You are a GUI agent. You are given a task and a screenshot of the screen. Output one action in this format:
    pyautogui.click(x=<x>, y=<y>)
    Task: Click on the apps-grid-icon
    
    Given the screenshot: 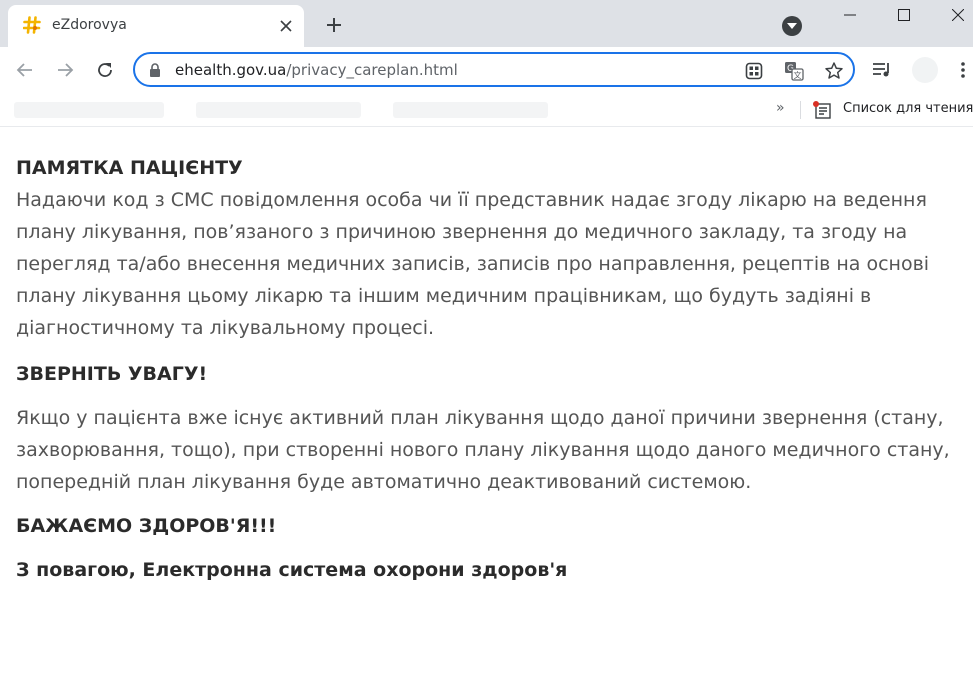 What is the action you would take?
    pyautogui.click(x=754, y=71)
    